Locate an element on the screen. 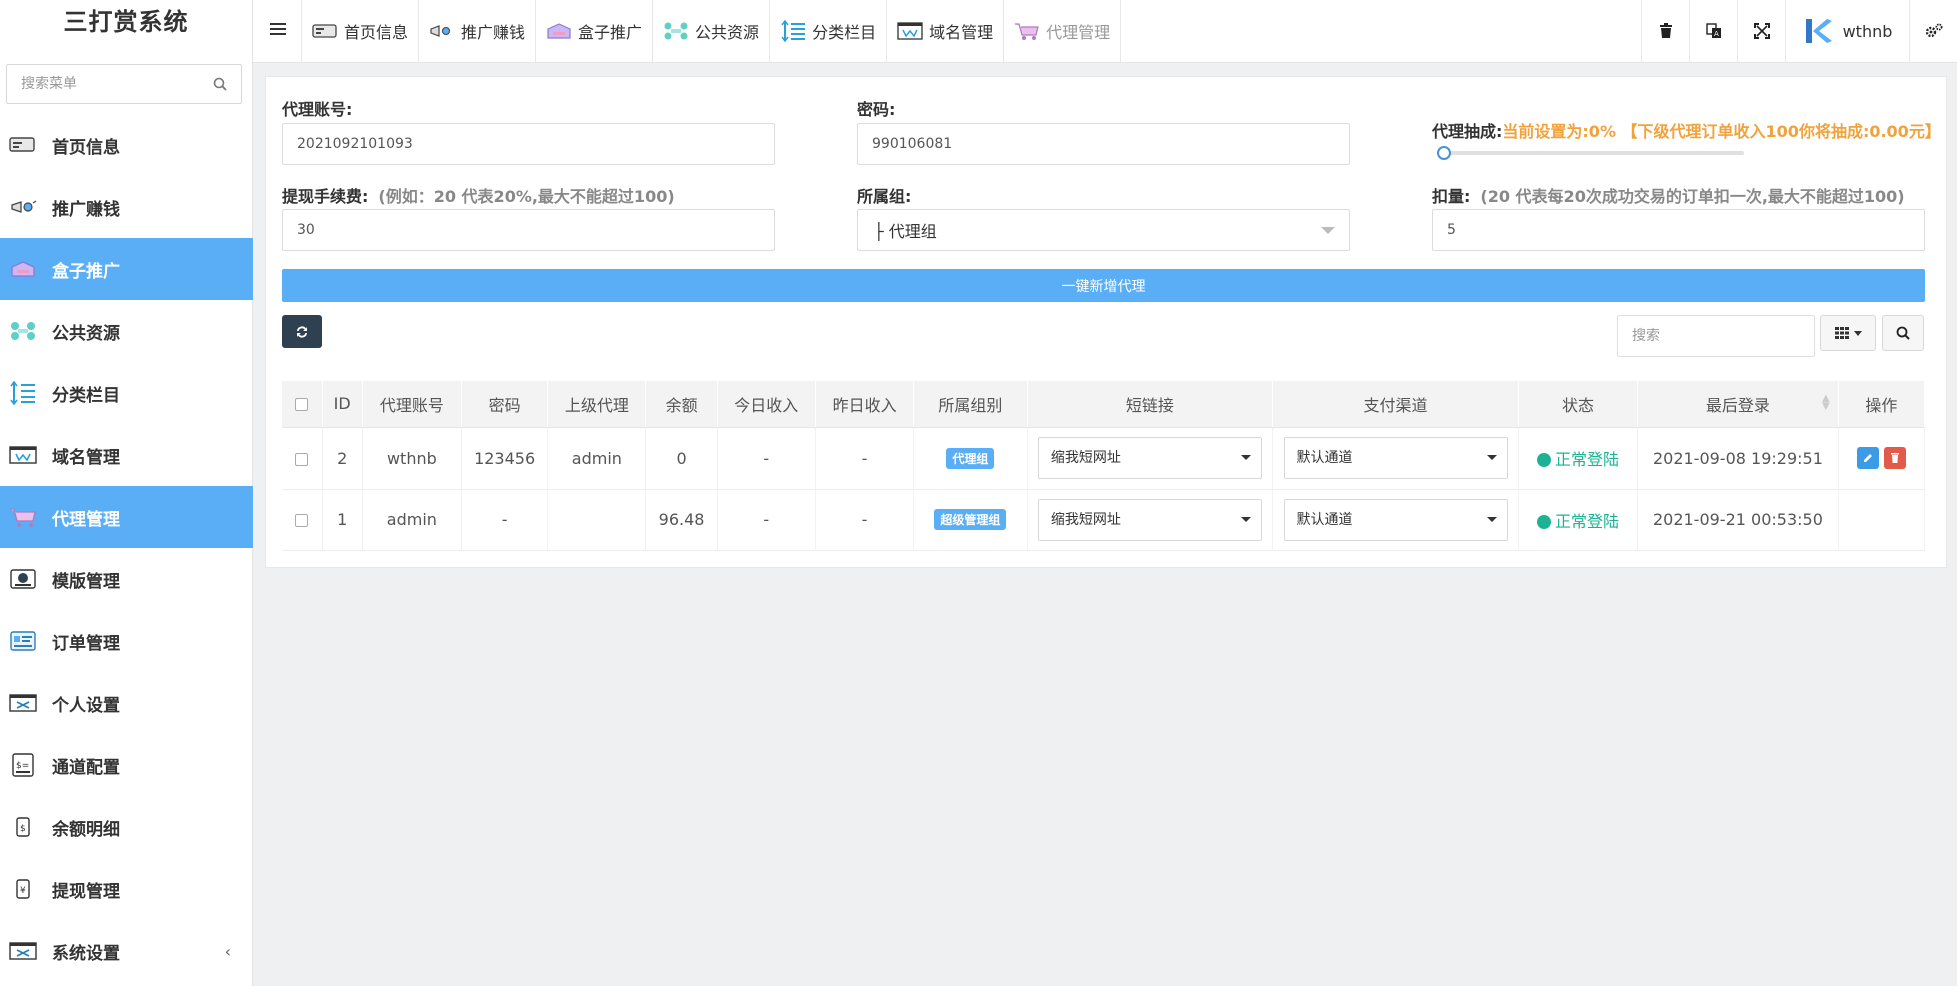 Image resolution: width=1957 pixels, height=986 pixels. slider-handle is located at coordinates (1444, 153).